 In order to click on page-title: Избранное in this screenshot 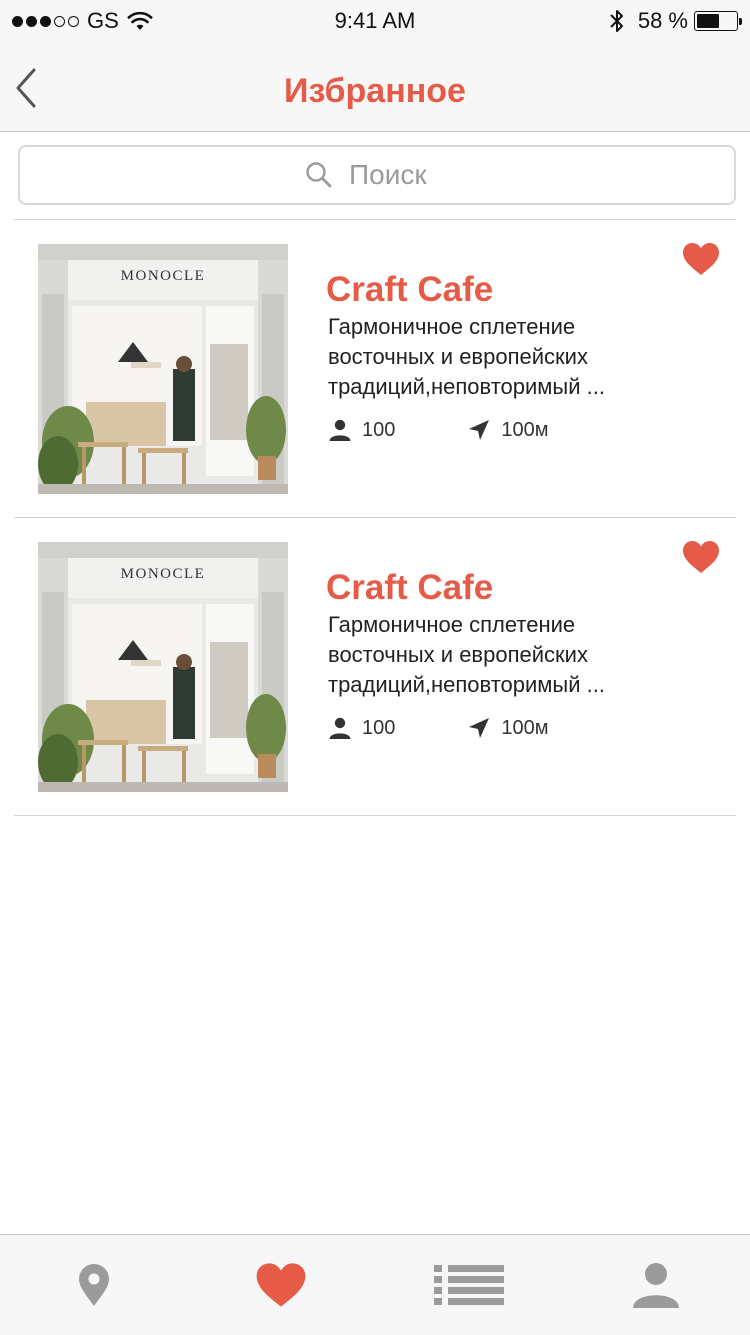, I will do `click(375, 91)`.